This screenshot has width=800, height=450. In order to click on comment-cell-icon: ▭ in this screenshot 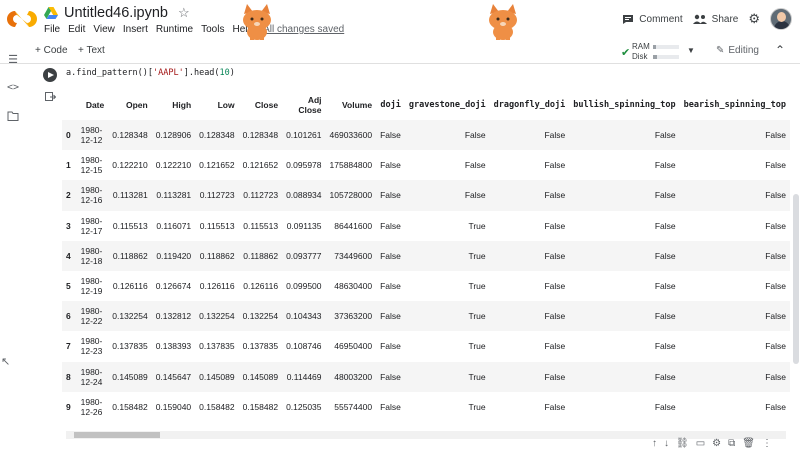, I will do `click(700, 443)`.